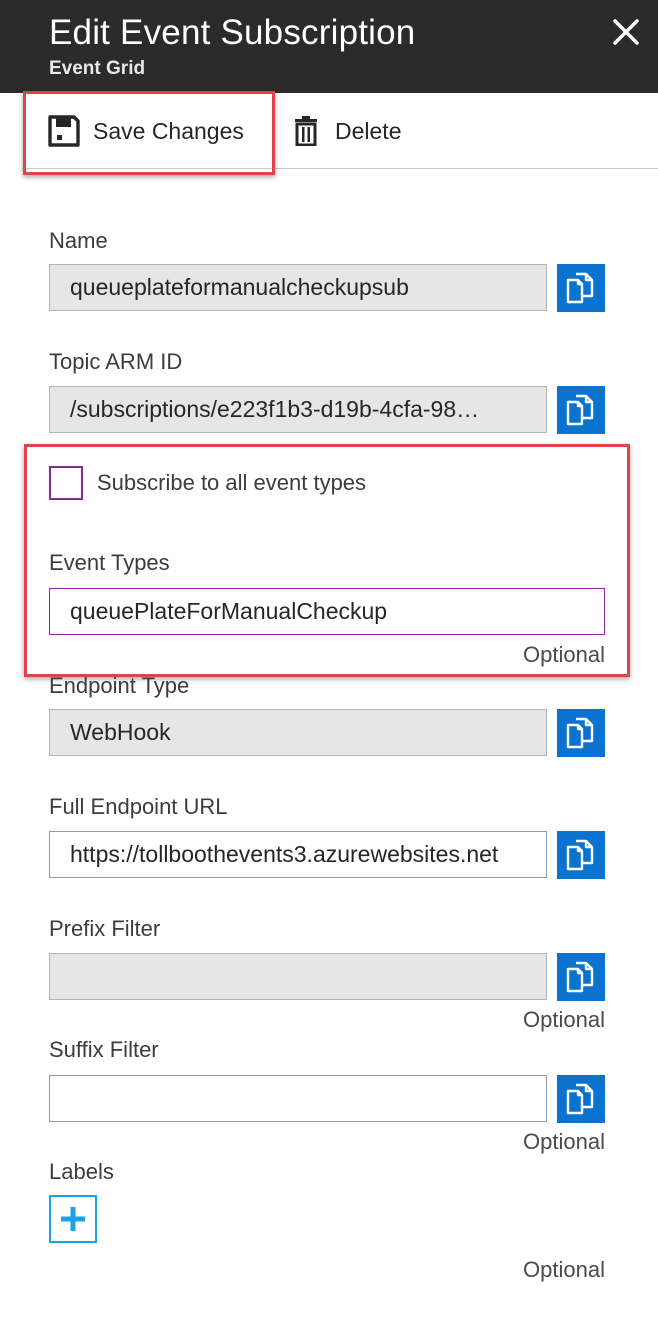 The height and width of the screenshot is (1341, 658). I want to click on toolbar-divider, so click(340, 168).